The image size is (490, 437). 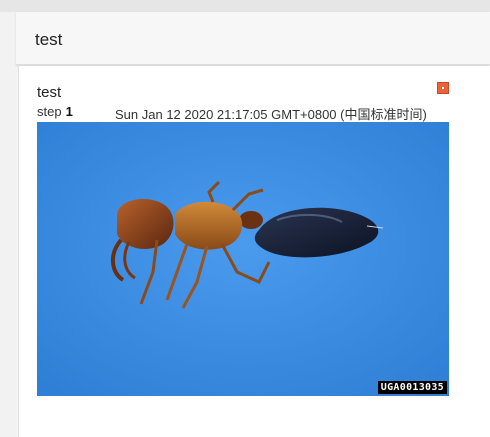 I want to click on step-word: step, so click(x=49, y=111).